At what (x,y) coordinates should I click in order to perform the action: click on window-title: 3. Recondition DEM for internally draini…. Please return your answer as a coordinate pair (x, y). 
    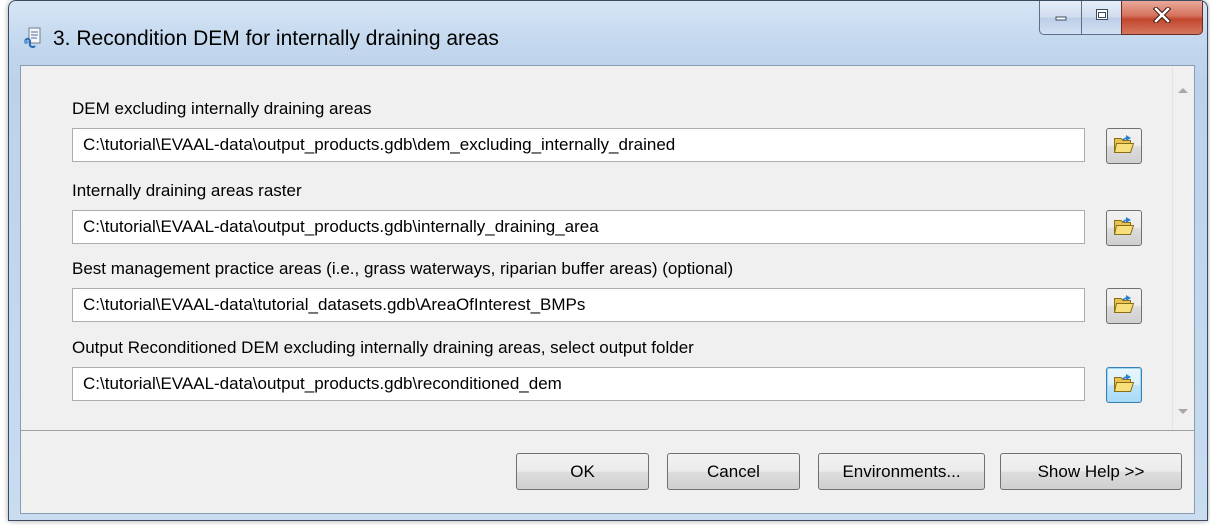
    Looking at the image, I should click on (276, 38).